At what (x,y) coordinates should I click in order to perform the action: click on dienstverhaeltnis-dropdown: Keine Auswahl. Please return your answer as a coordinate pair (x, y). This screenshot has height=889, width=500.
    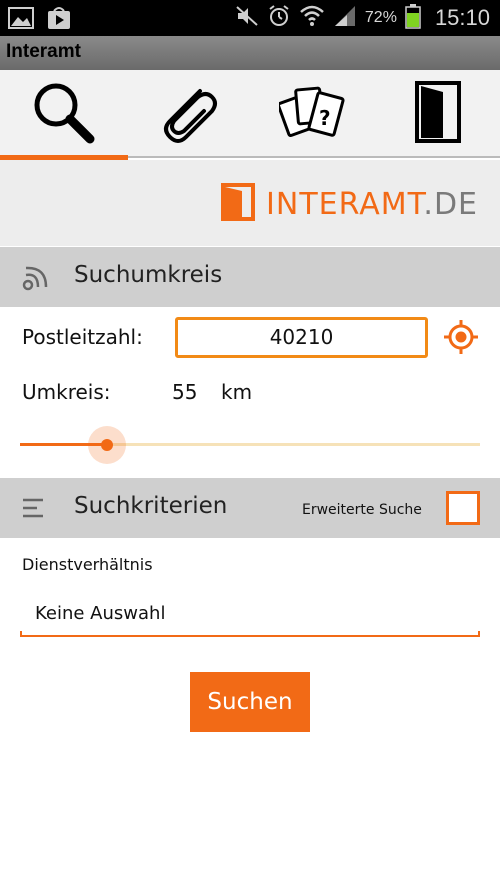
    Looking at the image, I should click on (250, 616).